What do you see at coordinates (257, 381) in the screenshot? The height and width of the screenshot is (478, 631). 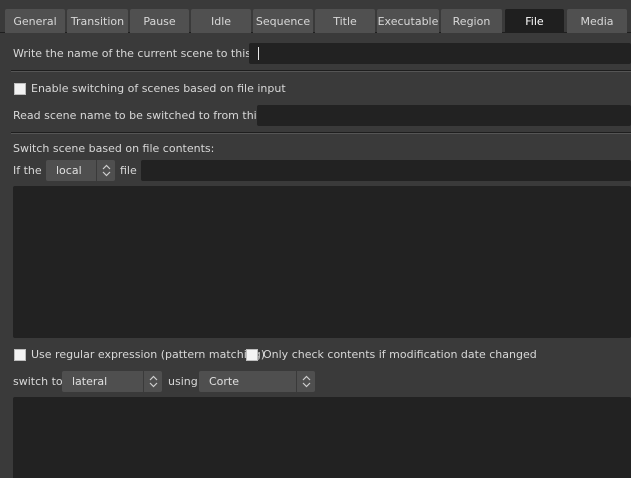 I see `transition-select: Corte` at bounding box center [257, 381].